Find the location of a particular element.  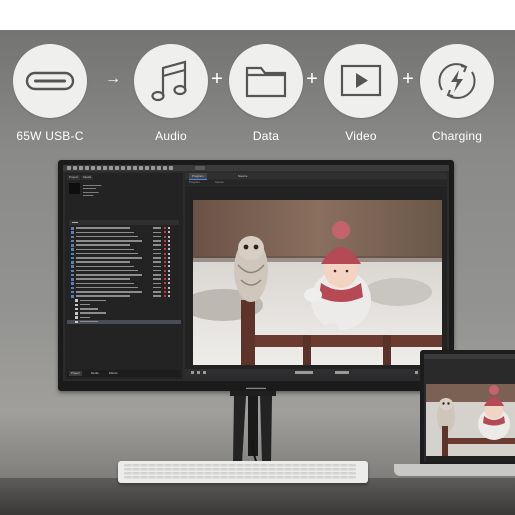

footer-tab: Effects is located at coordinates (113, 373).